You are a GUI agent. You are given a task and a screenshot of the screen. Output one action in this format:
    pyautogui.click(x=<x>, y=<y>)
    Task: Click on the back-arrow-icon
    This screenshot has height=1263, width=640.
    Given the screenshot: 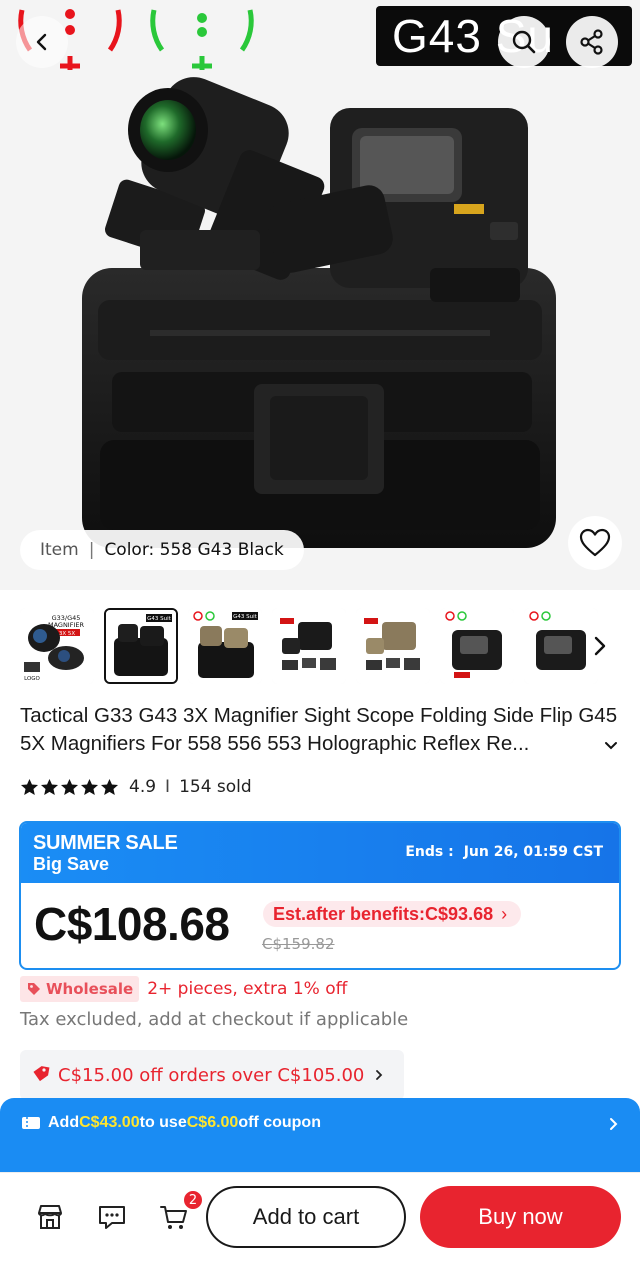 What is the action you would take?
    pyautogui.click(x=41, y=42)
    